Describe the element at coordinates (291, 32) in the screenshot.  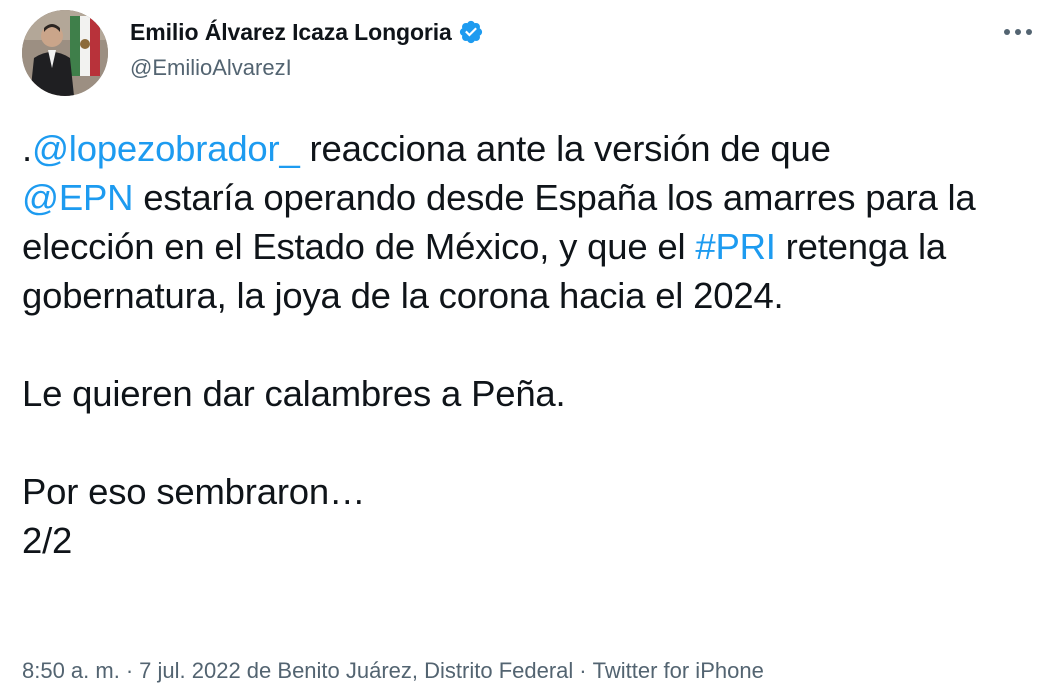
I see `author-display-name: Emilio Álvarez Icaza Longoria` at that location.